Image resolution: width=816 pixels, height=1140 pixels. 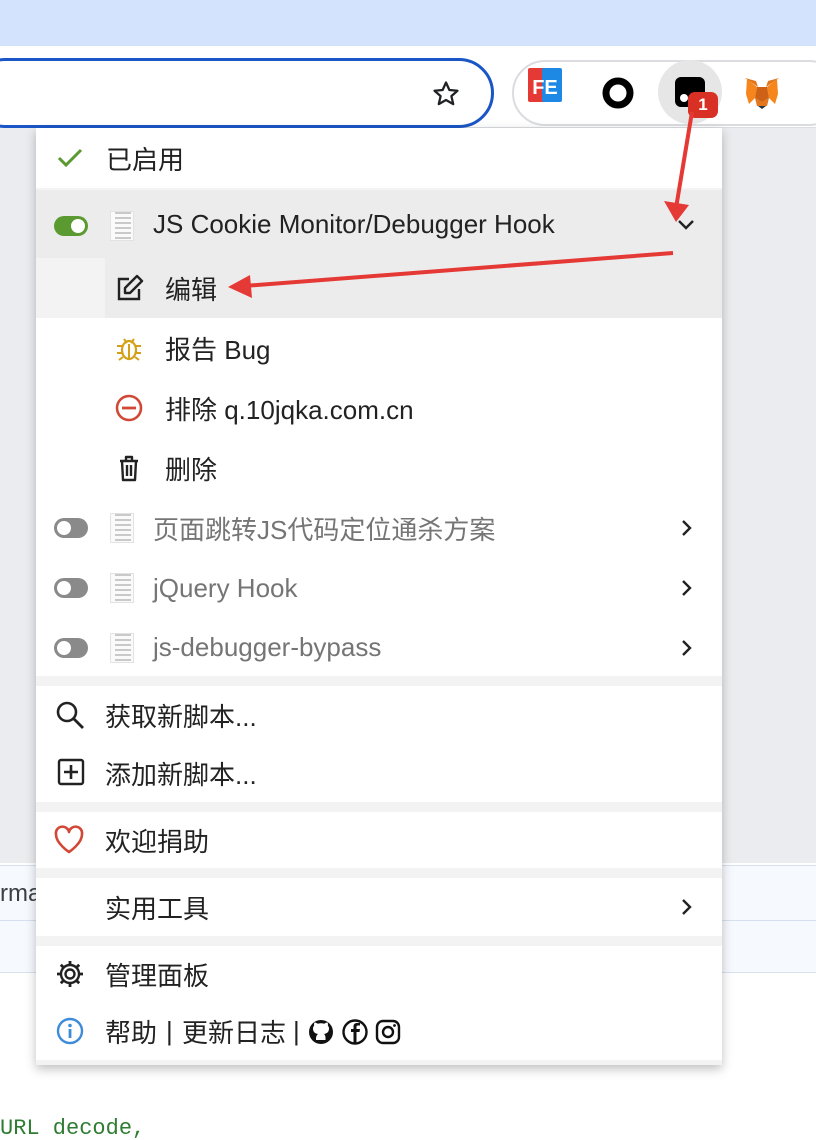 What do you see at coordinates (70, 1031) in the screenshot?
I see `info-icon` at bounding box center [70, 1031].